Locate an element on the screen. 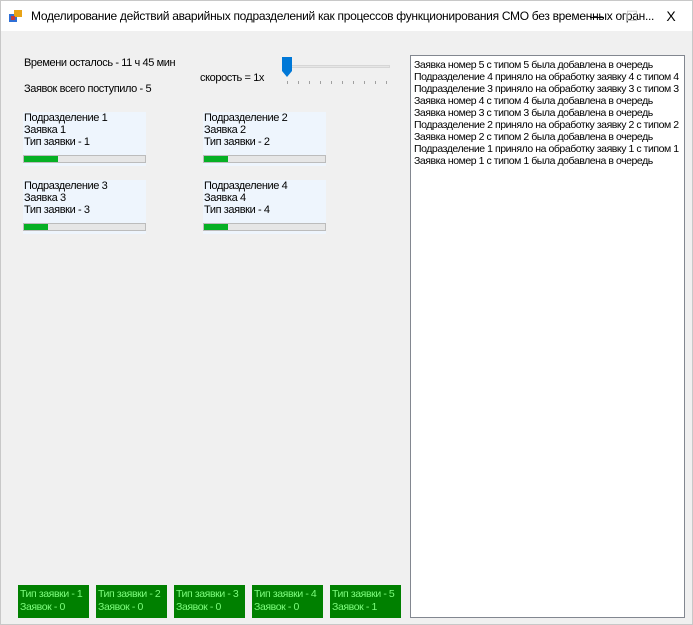 The height and width of the screenshot is (625, 693). unit-request-type: Тип заявки - 3 is located at coordinates (57, 210).